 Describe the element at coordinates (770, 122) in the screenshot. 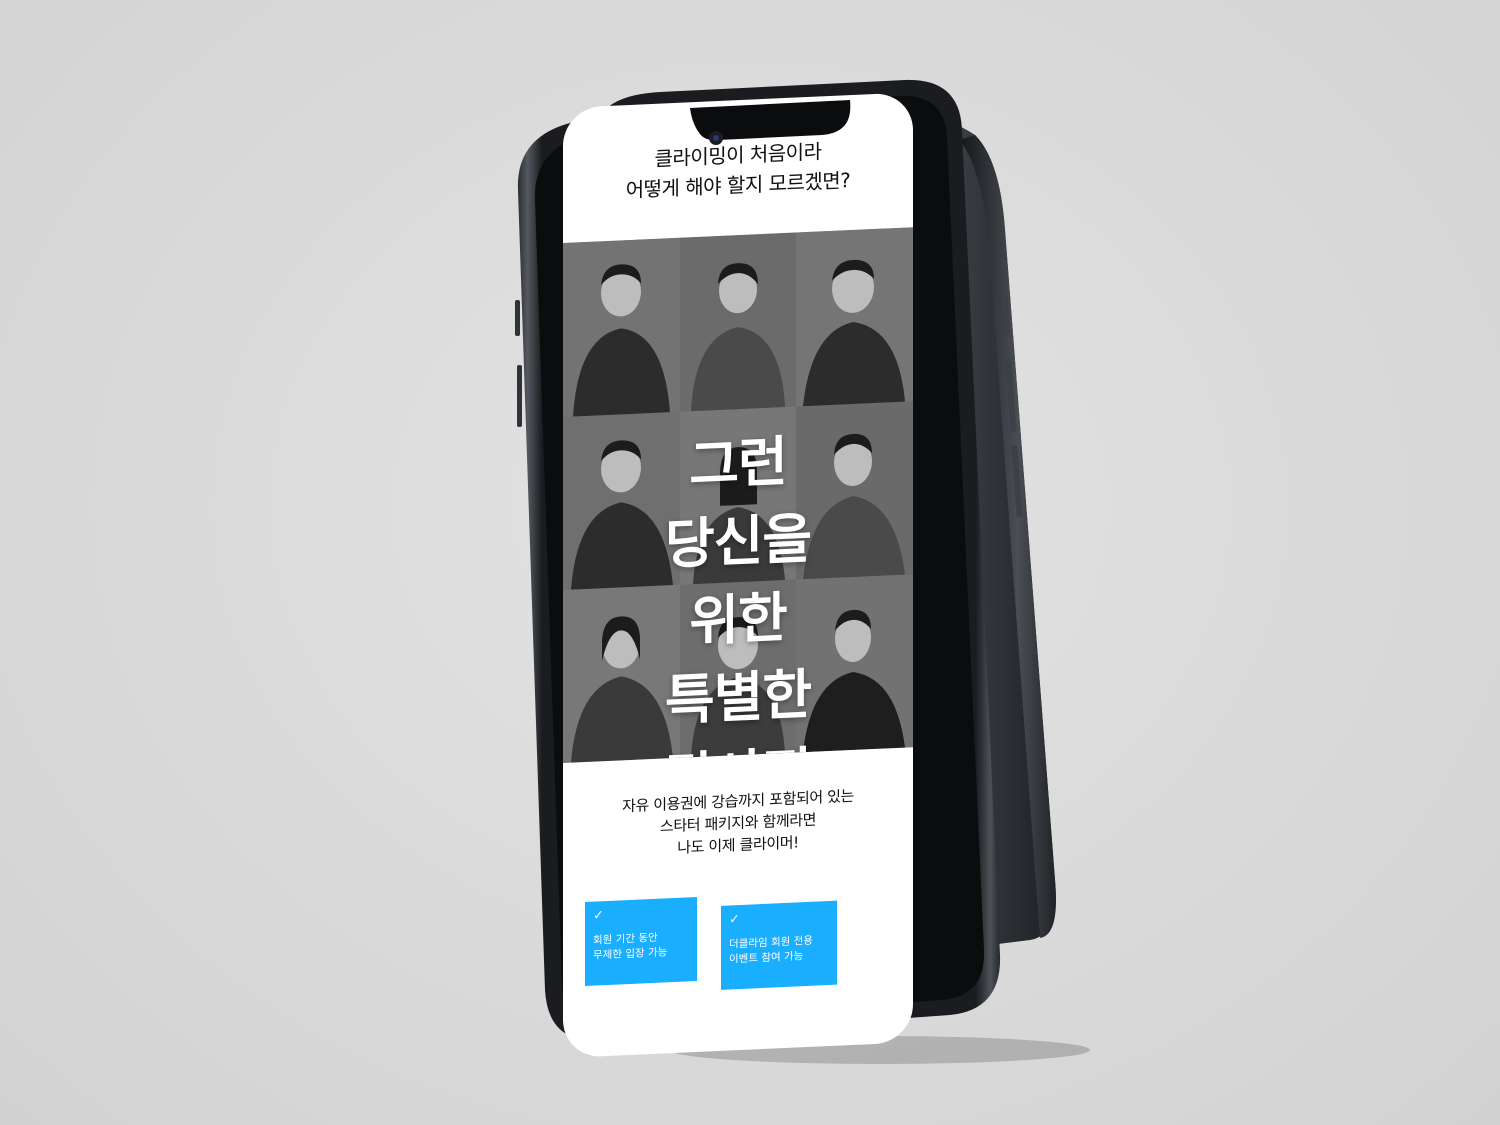

I see `notch-overlay` at that location.